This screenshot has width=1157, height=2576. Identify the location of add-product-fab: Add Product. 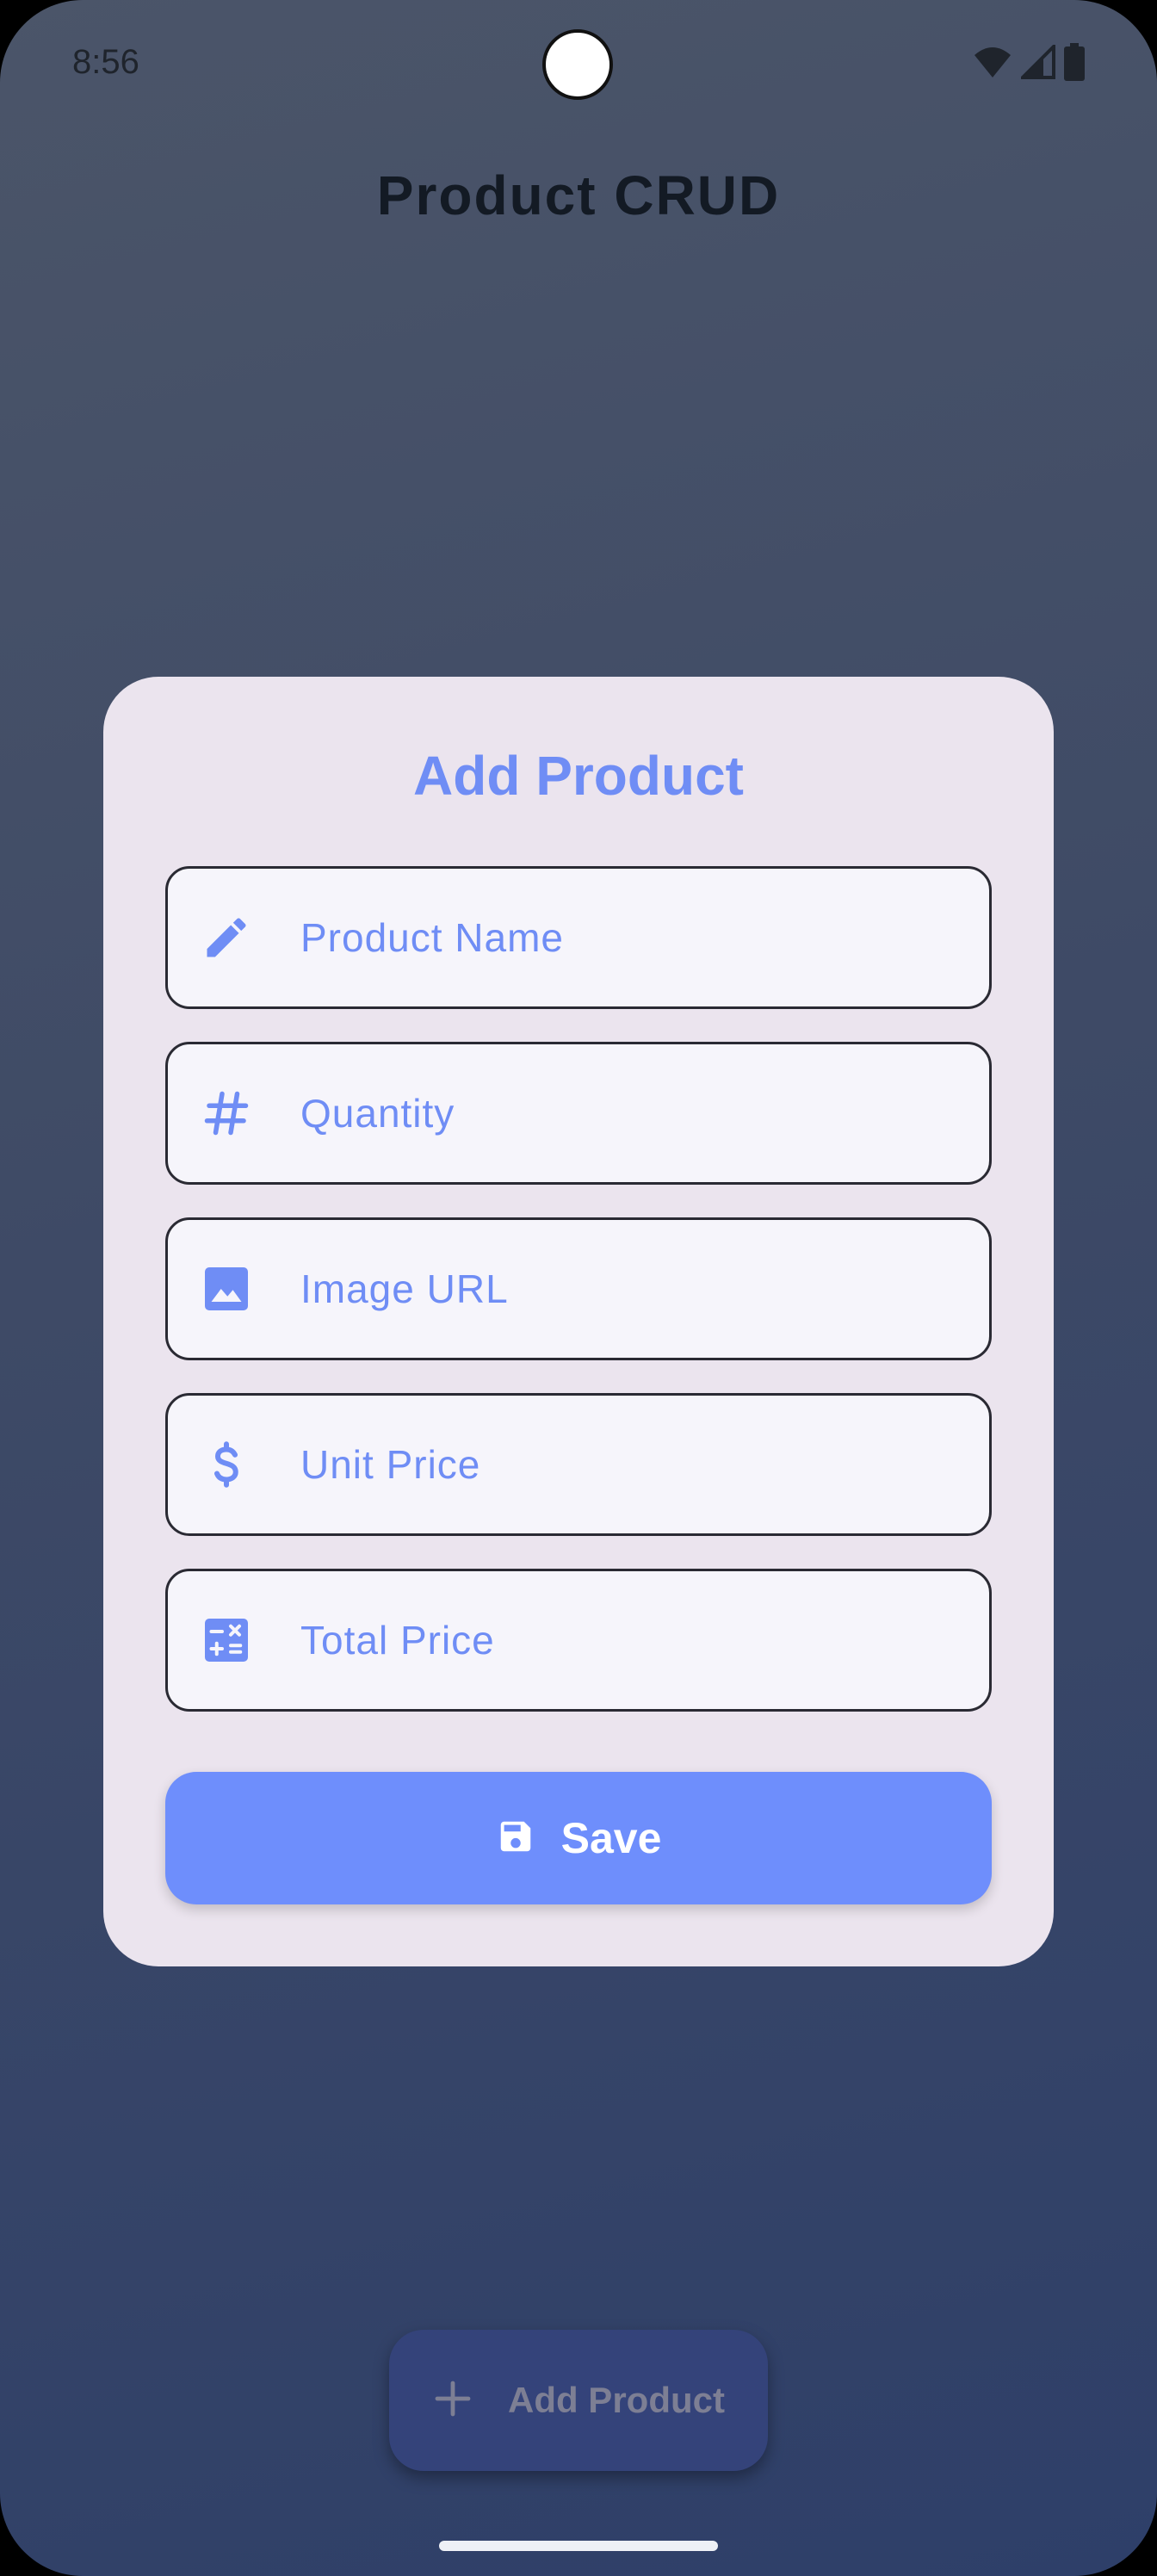
(579, 2400).